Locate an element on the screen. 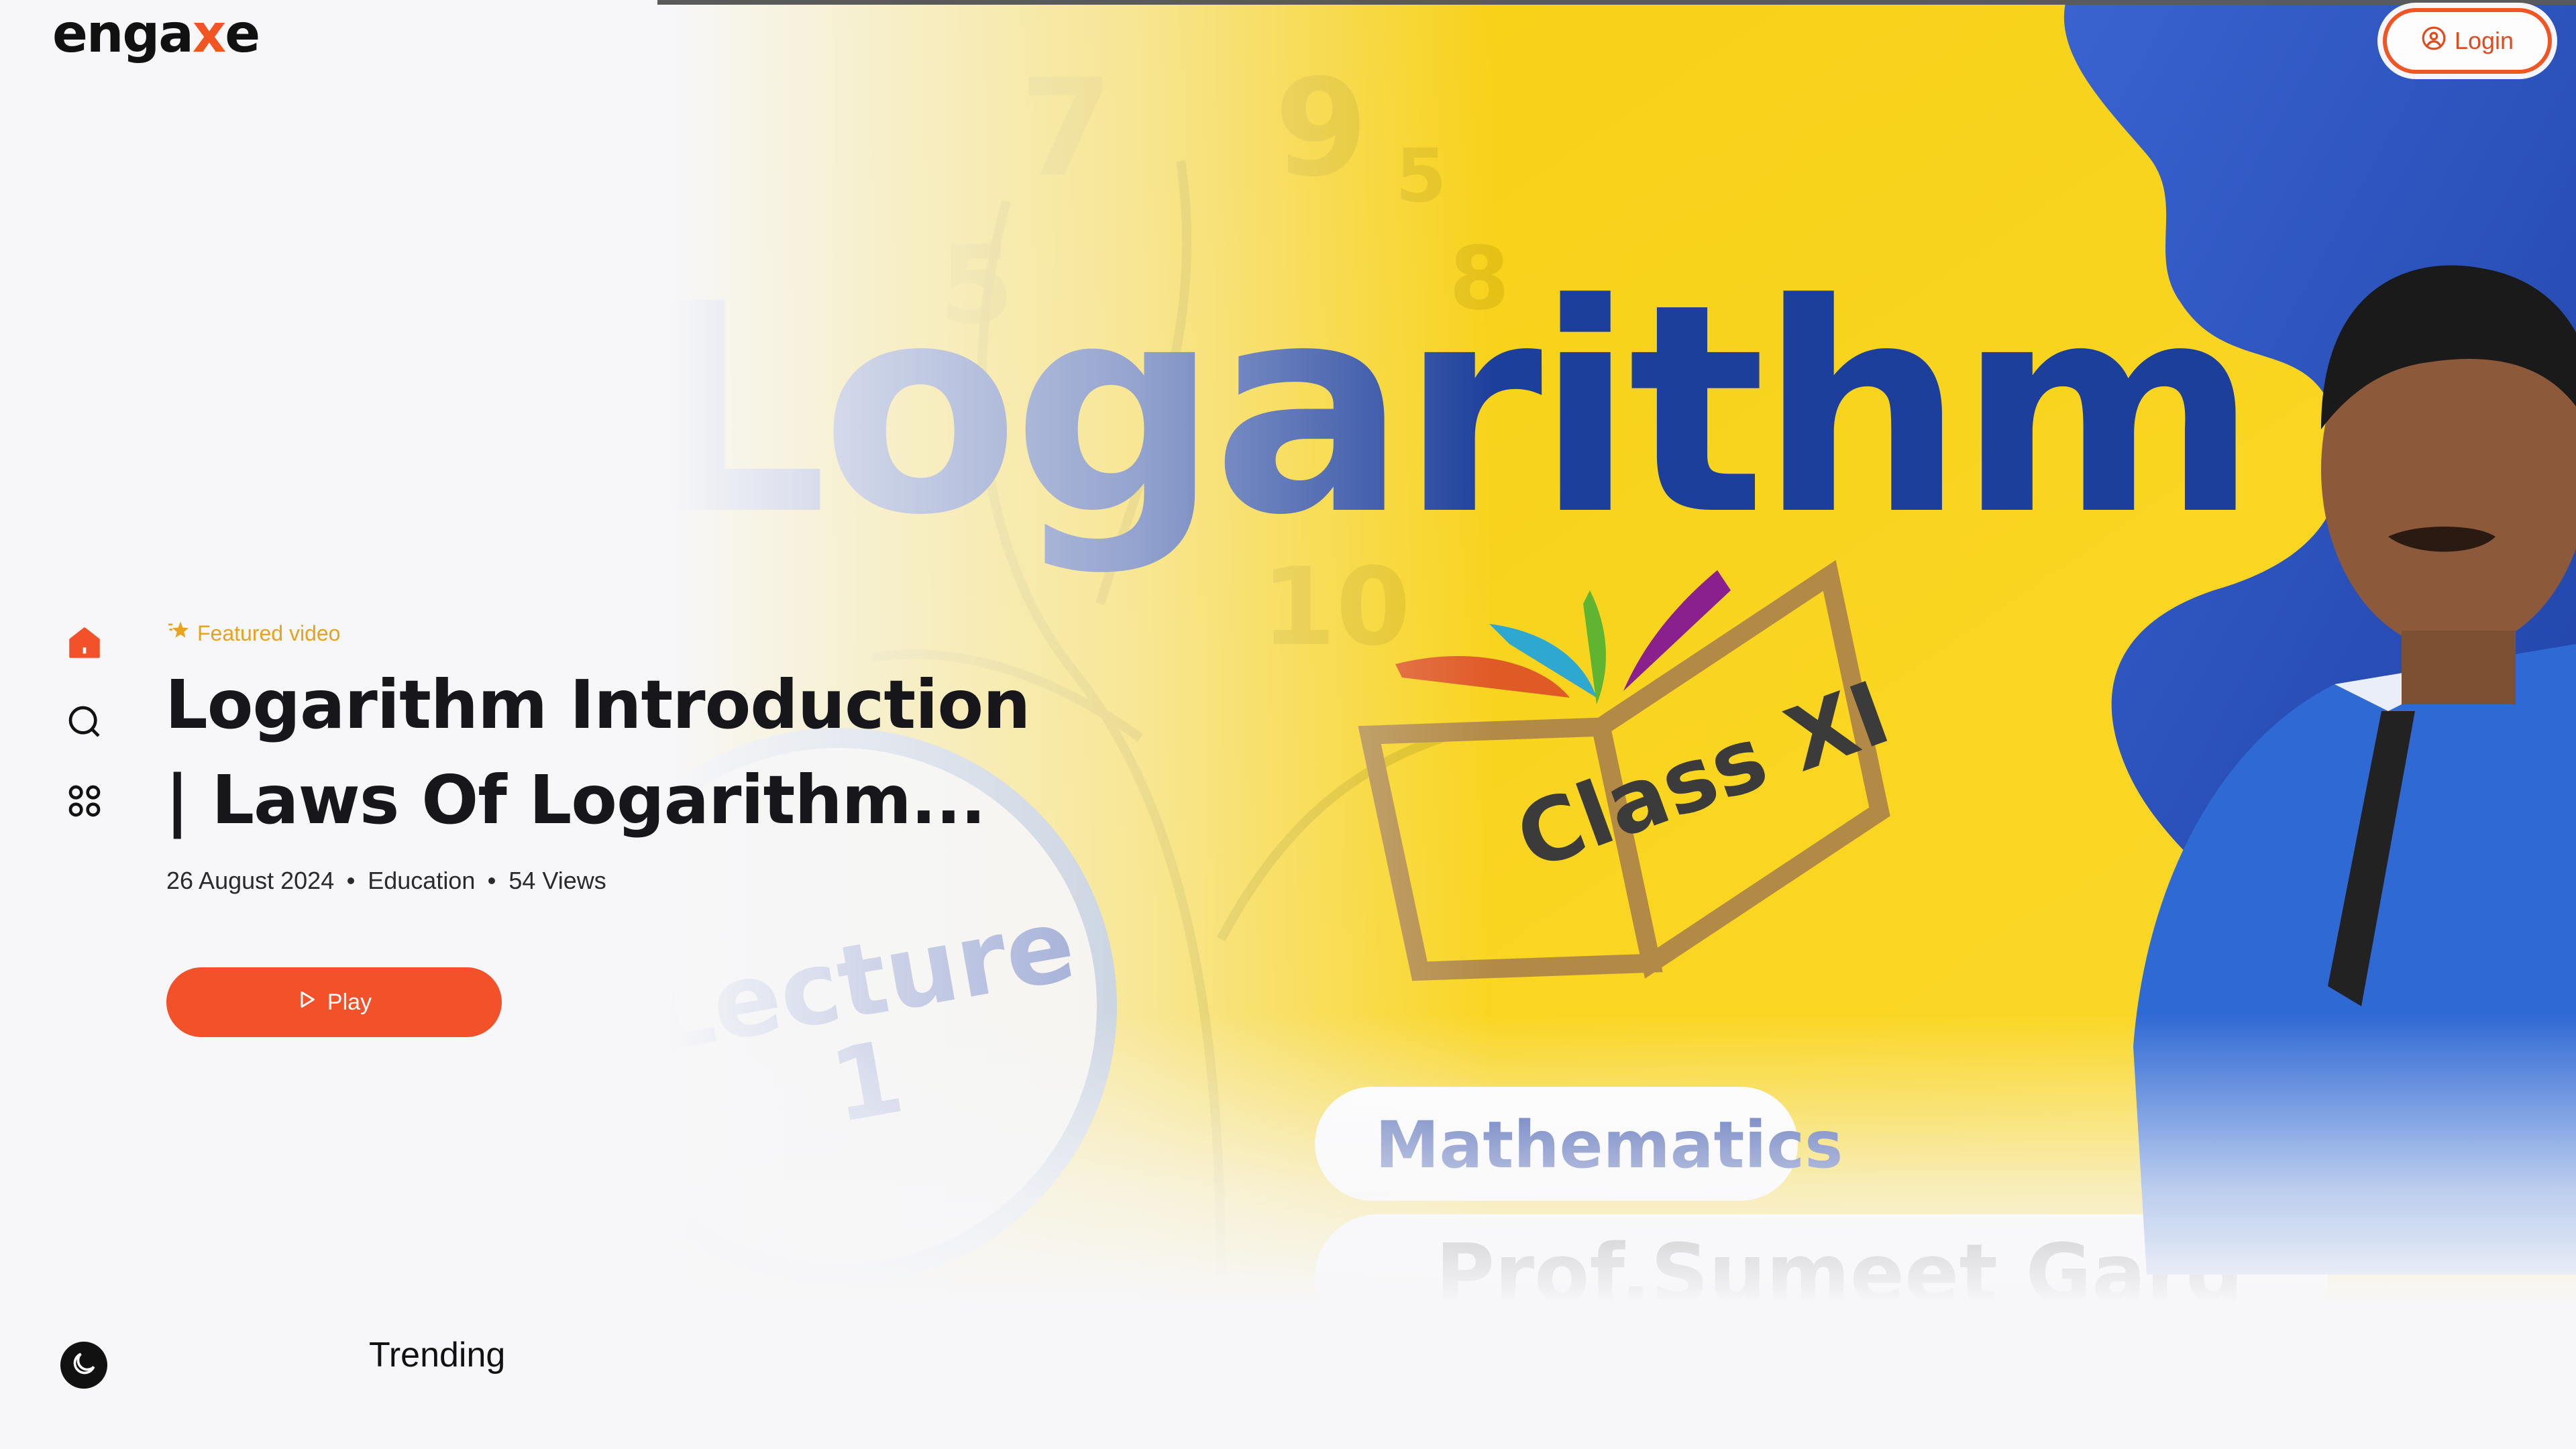  login-button: Login is located at coordinates (2467, 41).